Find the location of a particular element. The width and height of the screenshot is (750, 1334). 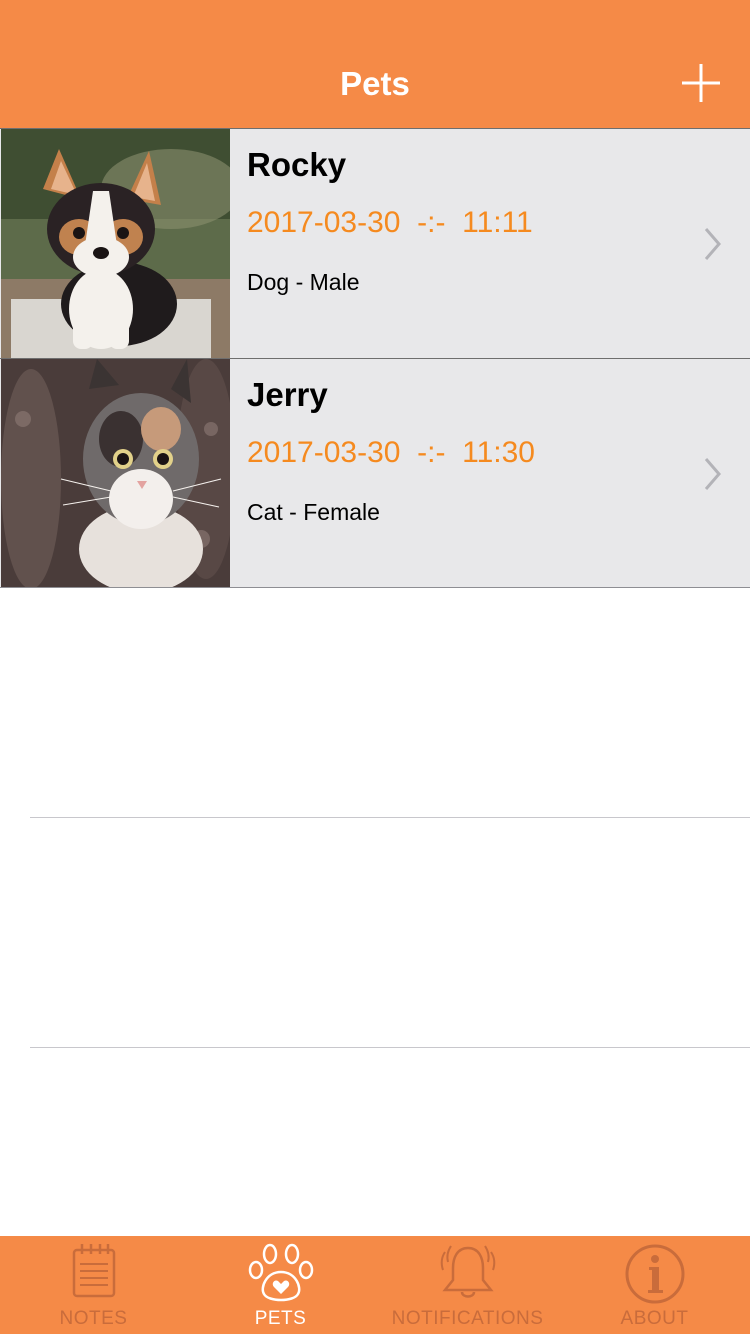

pet-kind: Dog - Male is located at coordinates (303, 282).